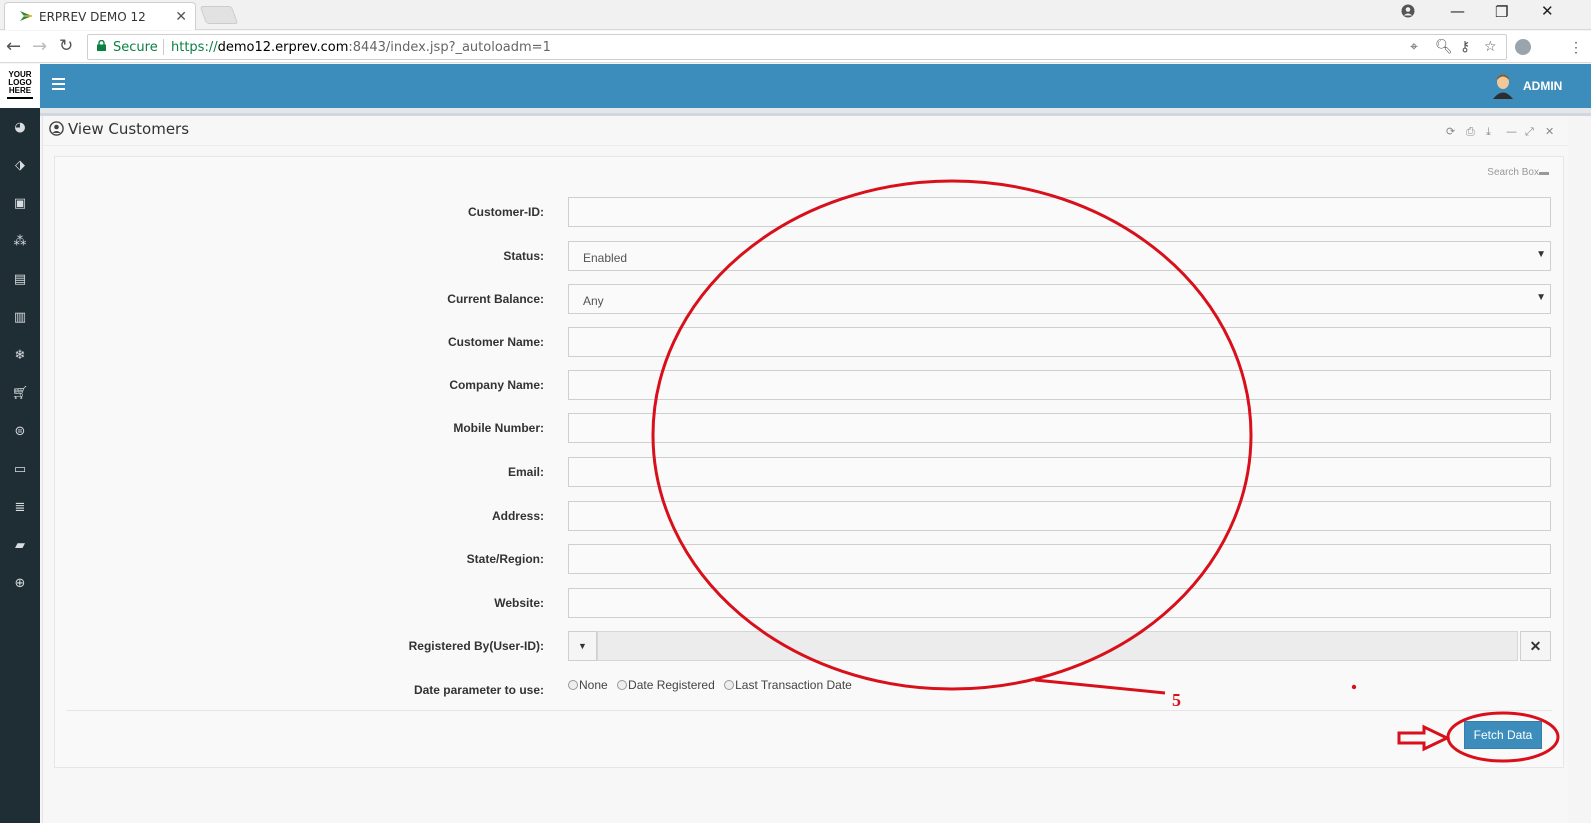 Image resolution: width=1591 pixels, height=823 pixels. I want to click on search-box-label: Search Box▬, so click(1518, 172).